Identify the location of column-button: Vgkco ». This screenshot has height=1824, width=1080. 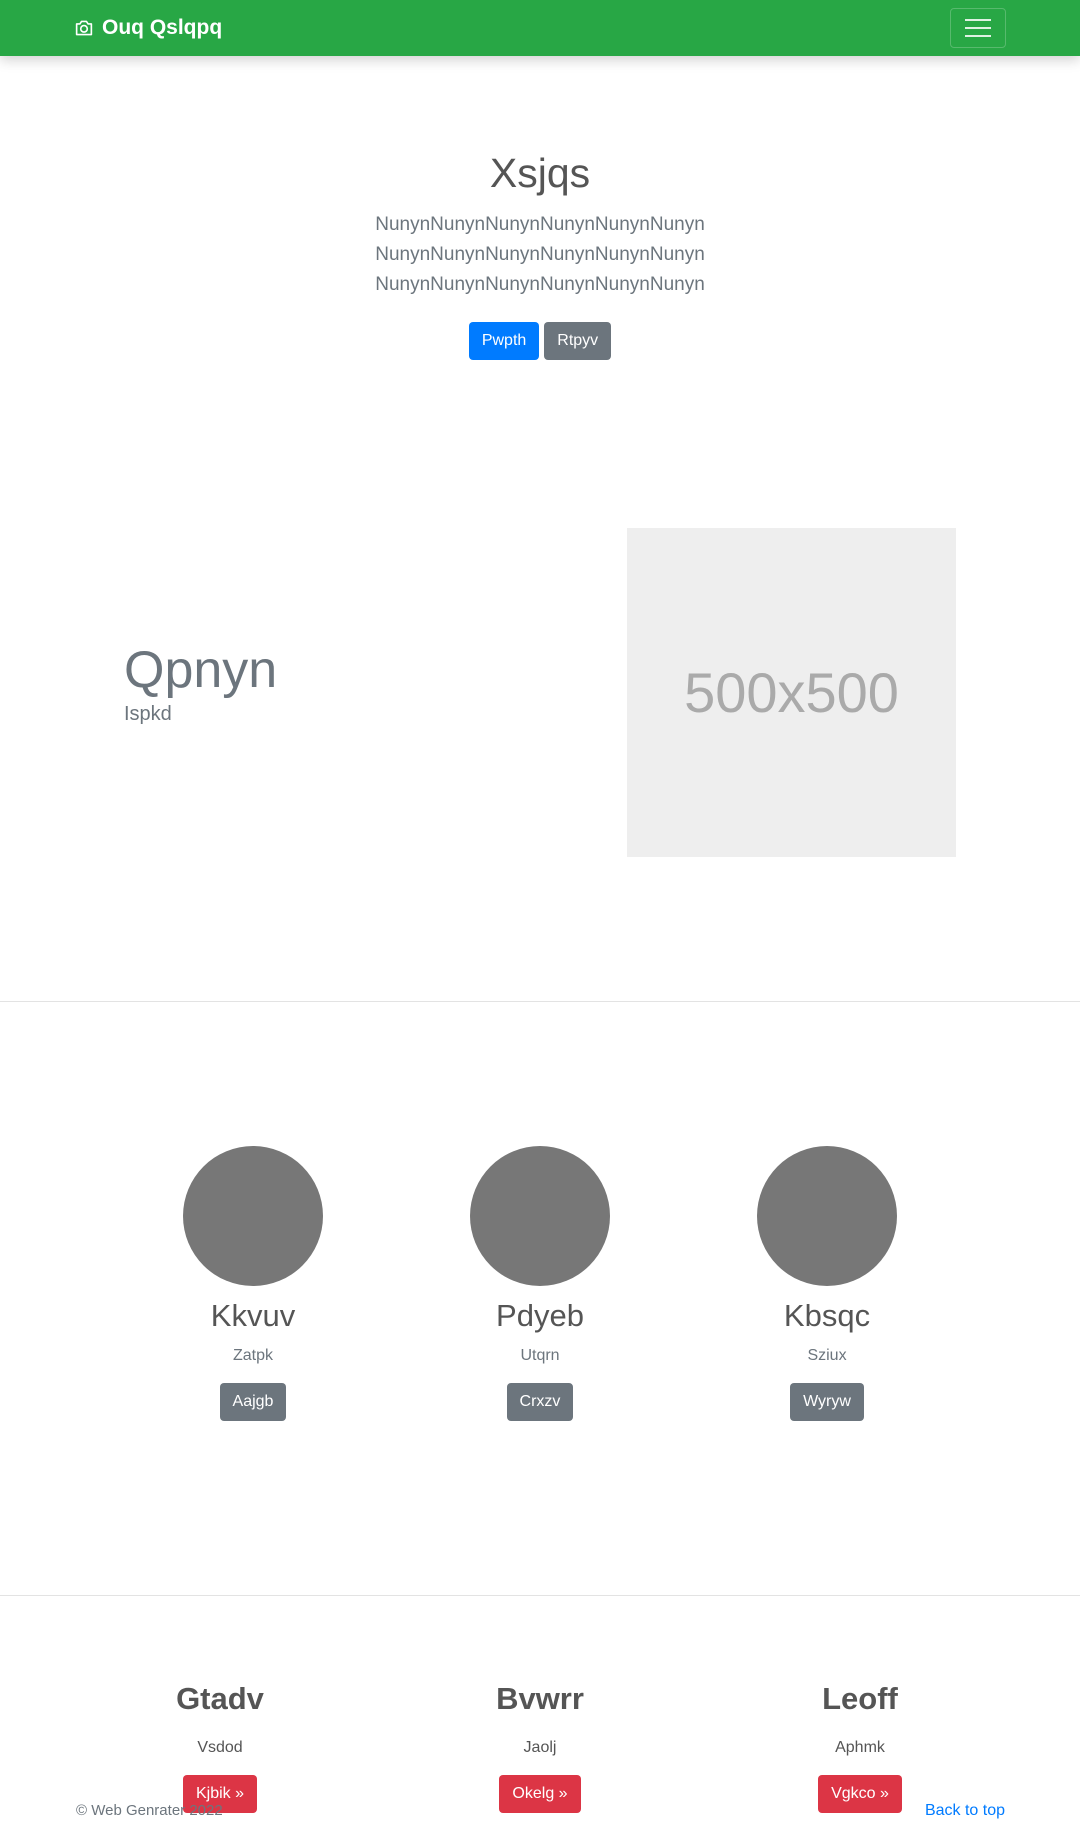
(860, 1794).